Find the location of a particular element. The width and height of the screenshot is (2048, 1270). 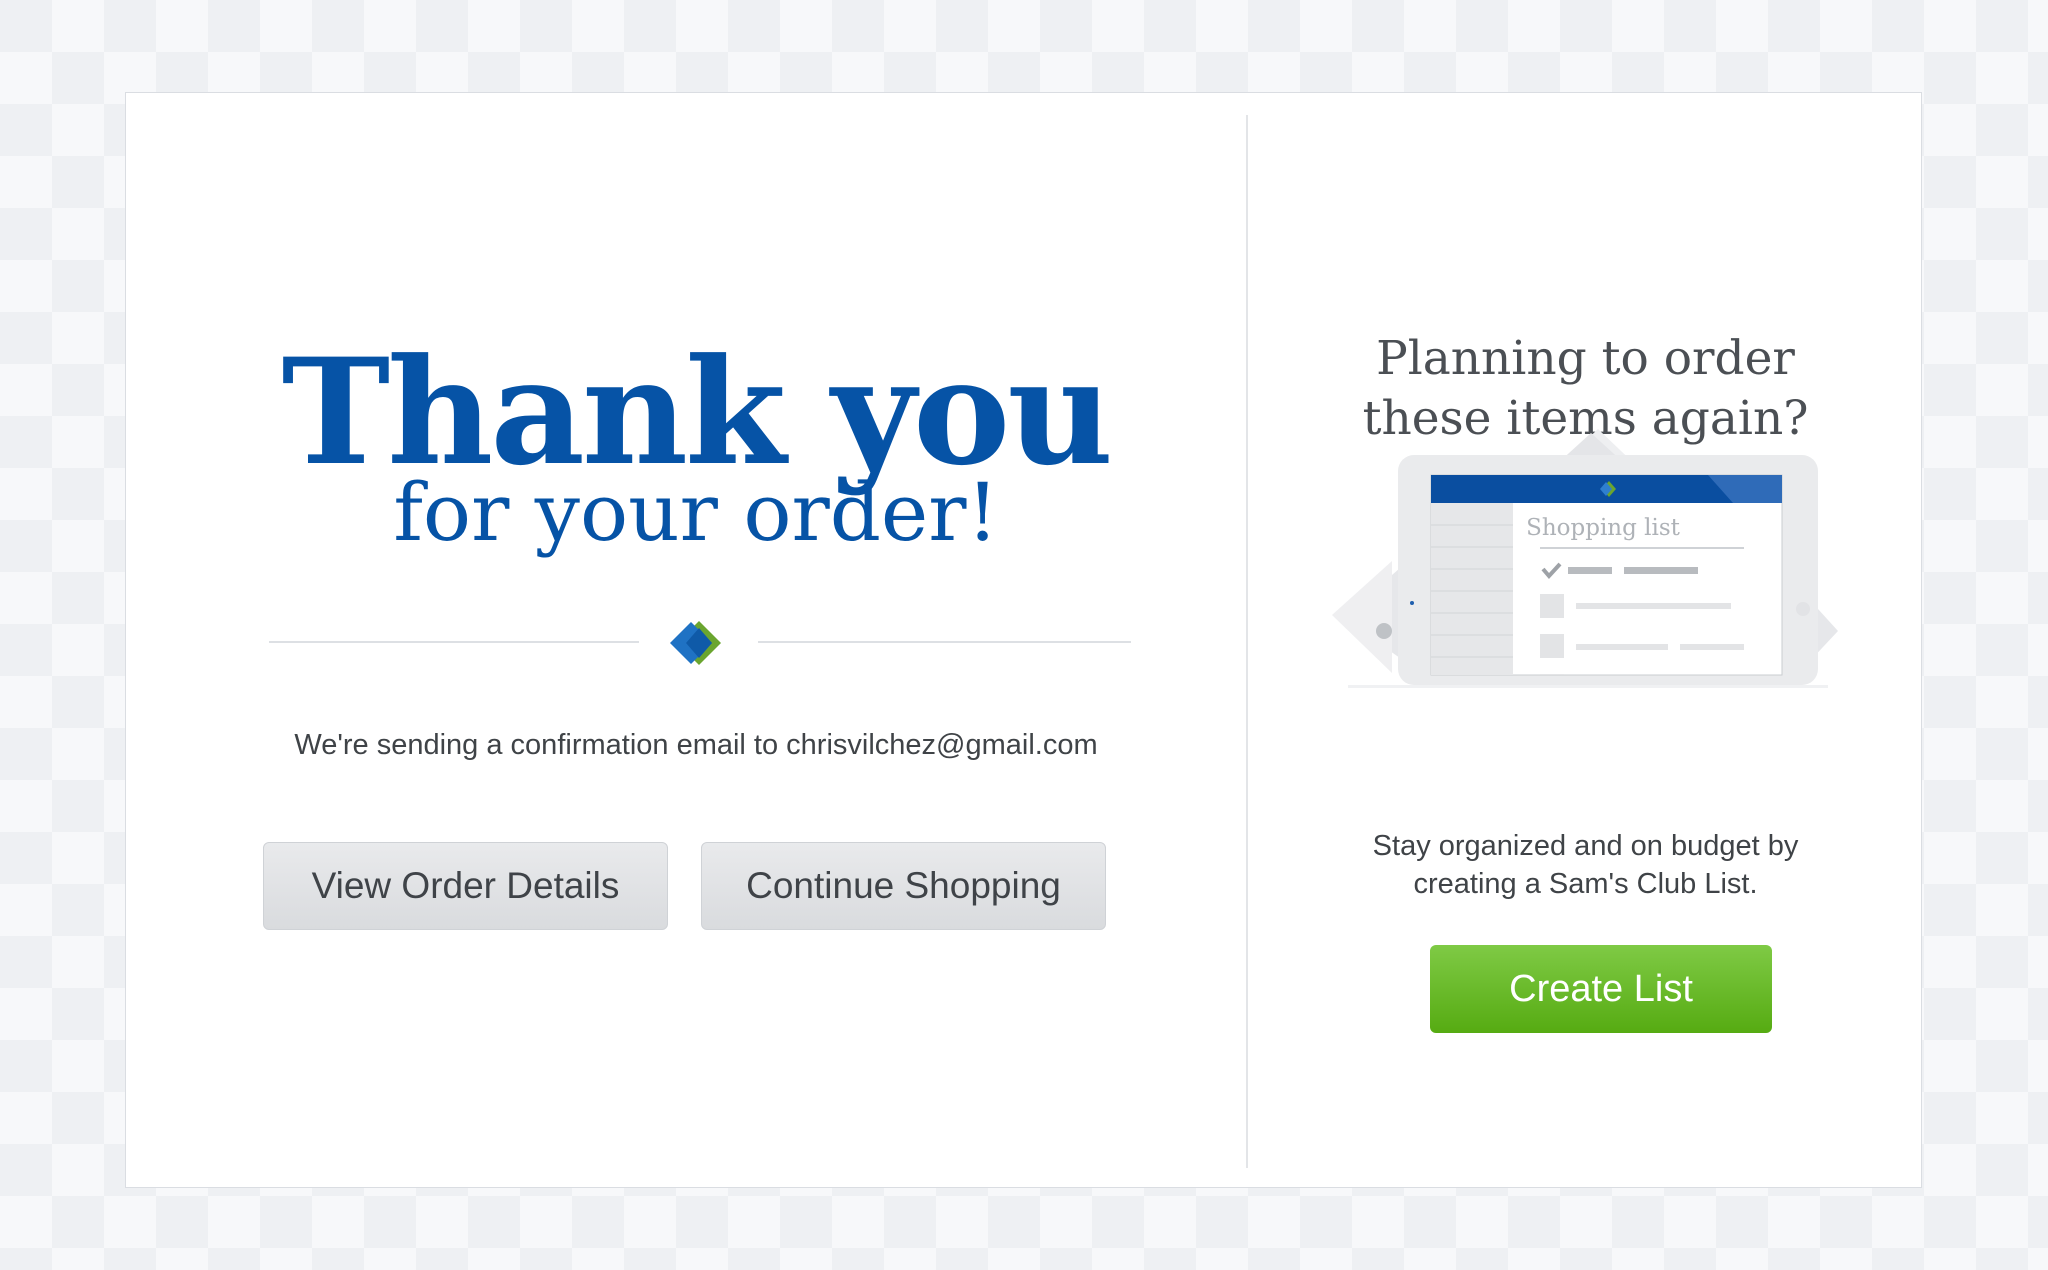

divider-right is located at coordinates (944, 642).